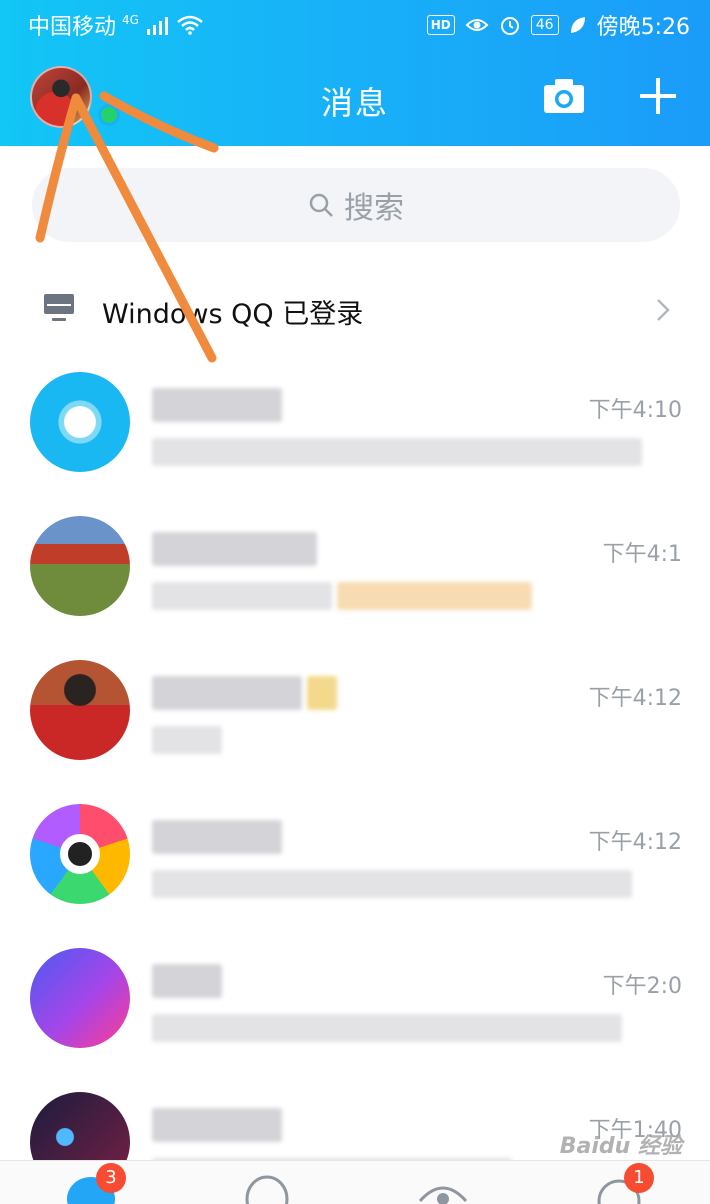  I want to click on battery-indicator: 46, so click(544, 25).